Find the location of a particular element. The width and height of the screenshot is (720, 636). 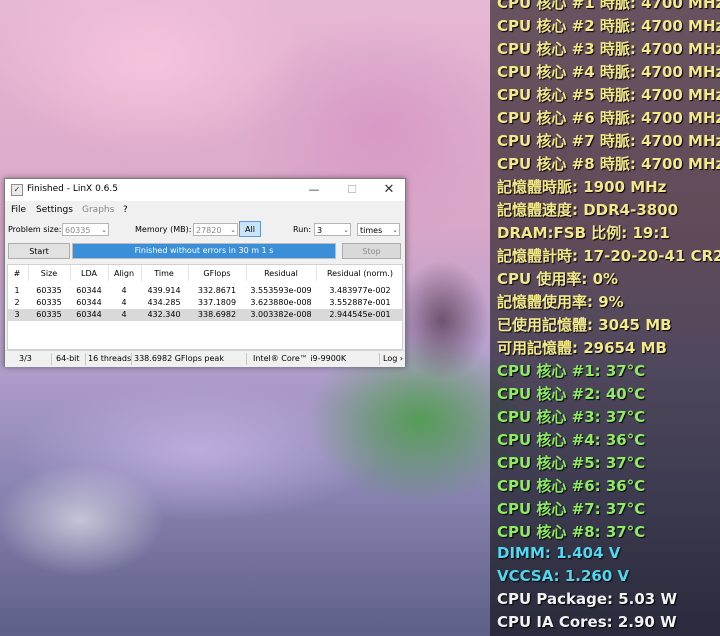

col-header-time: Time is located at coordinates (164, 273).